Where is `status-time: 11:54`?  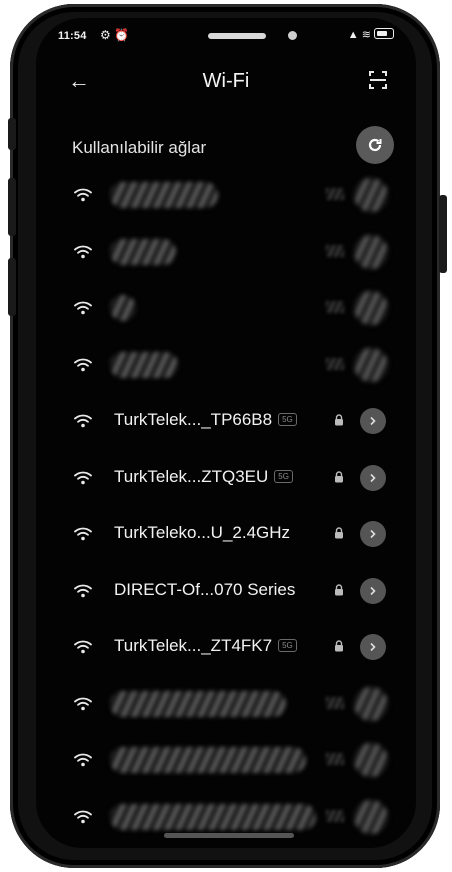
status-time: 11:54 is located at coordinates (72, 36).